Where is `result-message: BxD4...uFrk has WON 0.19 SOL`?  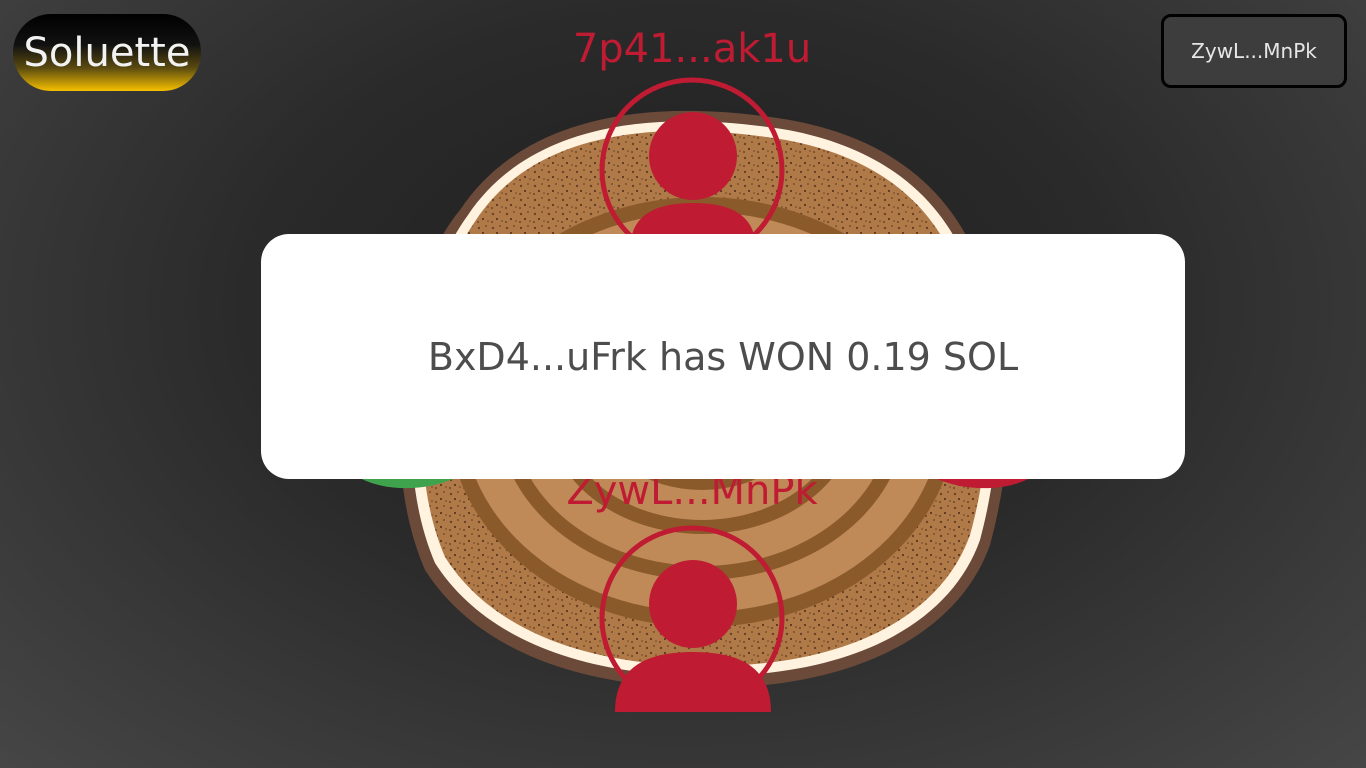
result-message: BxD4...uFrk has WON 0.19 SOL is located at coordinates (723, 356).